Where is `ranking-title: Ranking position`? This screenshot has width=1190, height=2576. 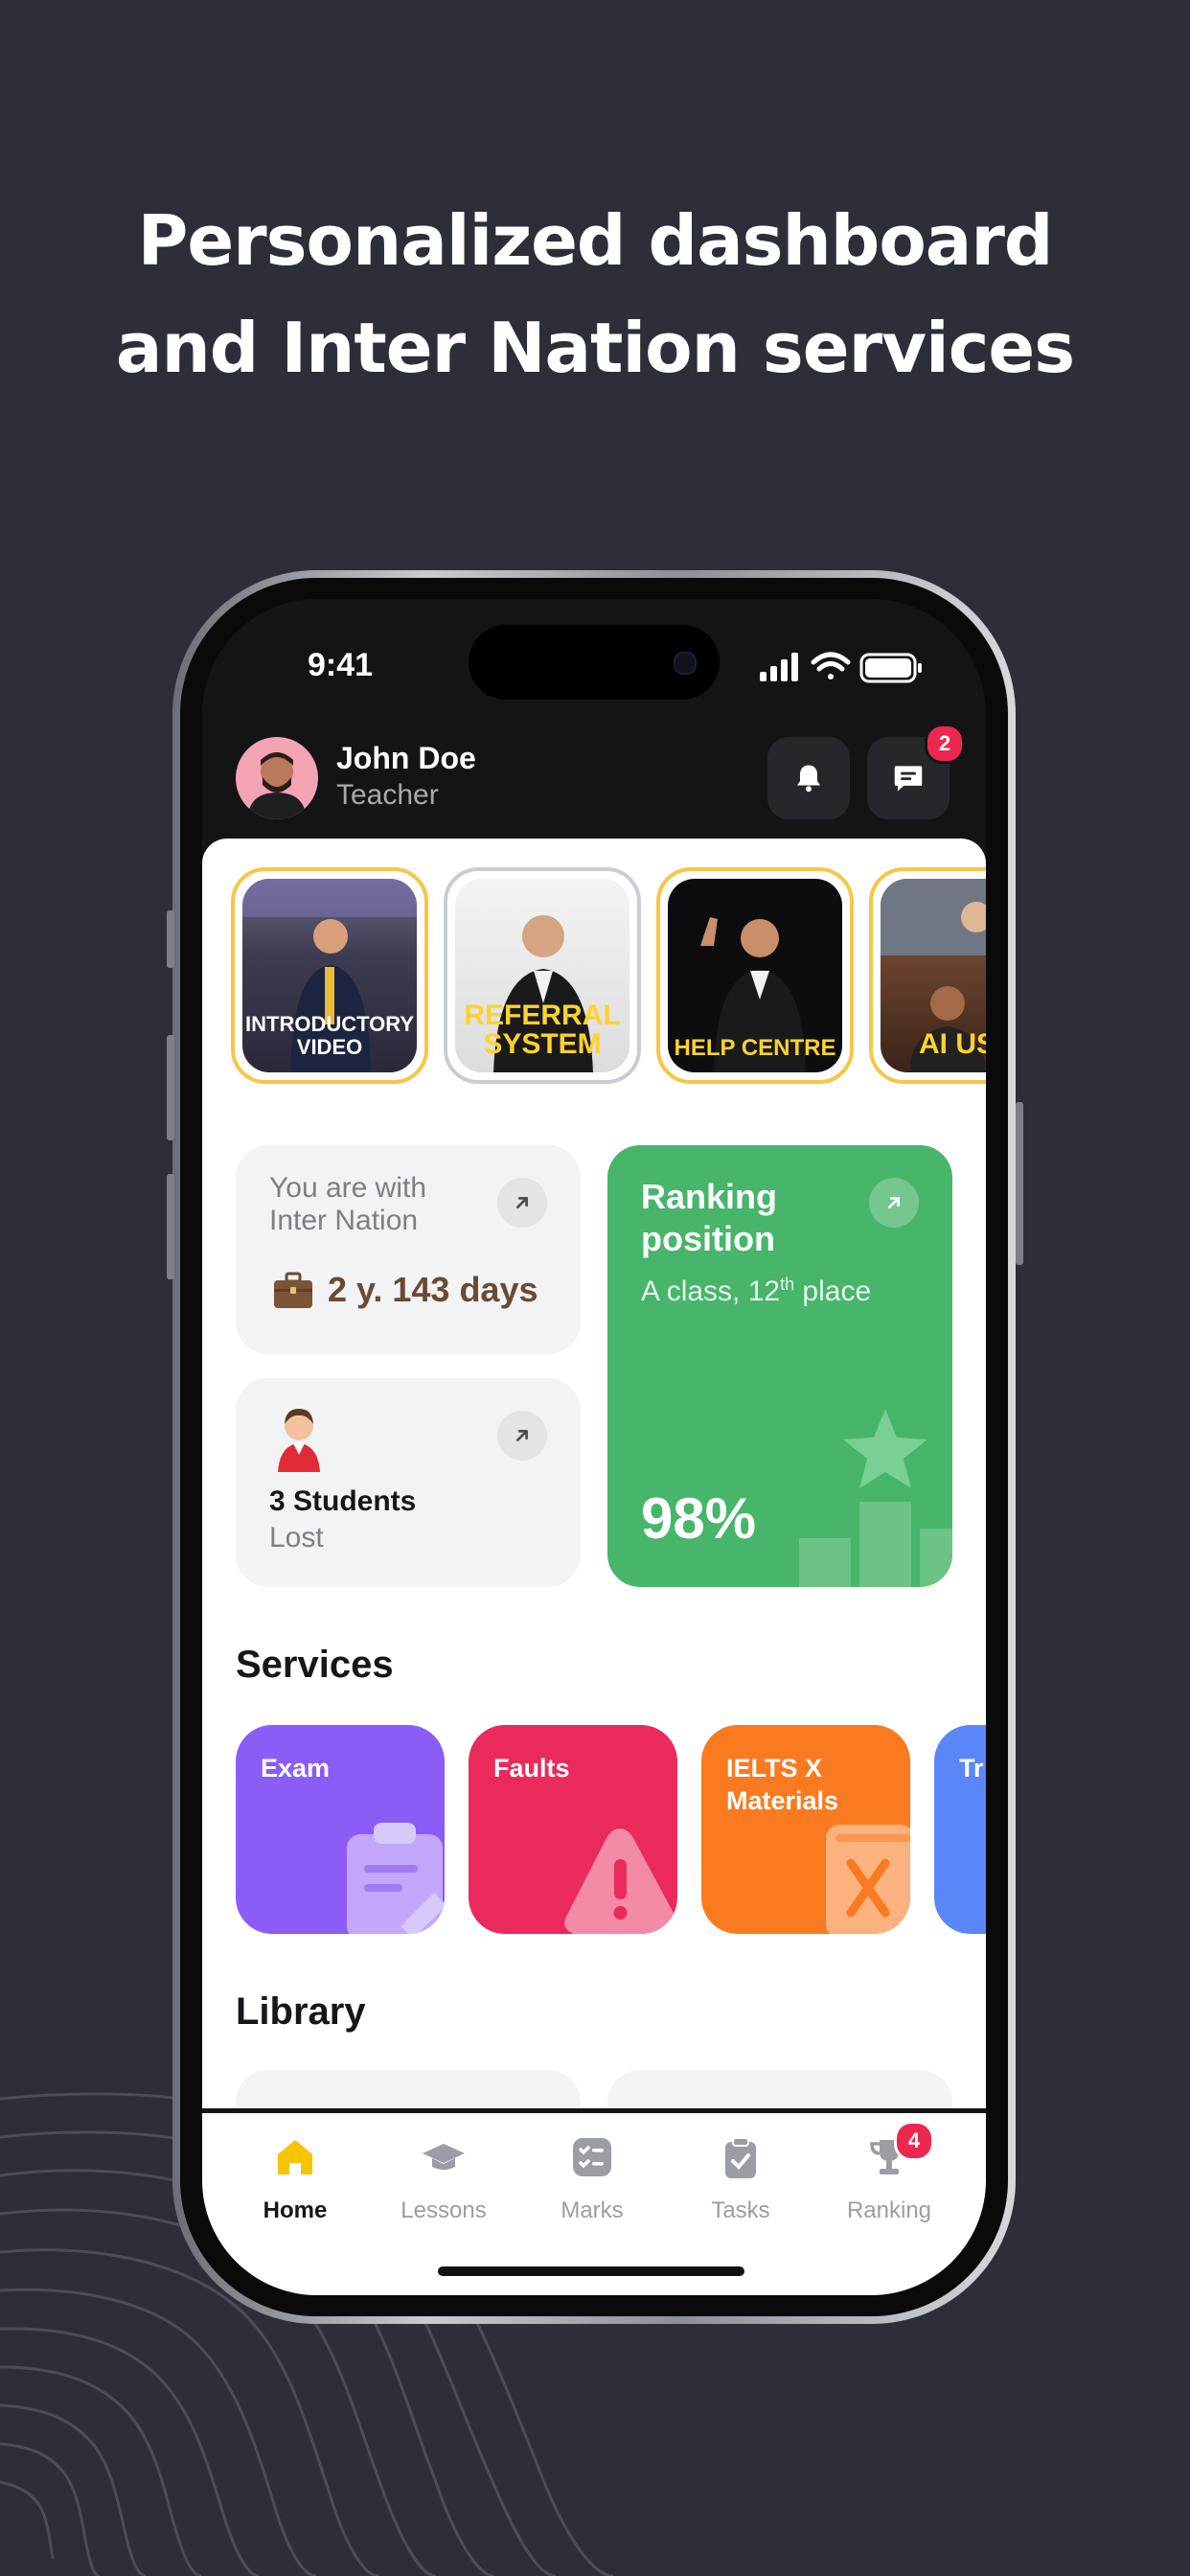 ranking-title: Ranking position is located at coordinates (709, 1218).